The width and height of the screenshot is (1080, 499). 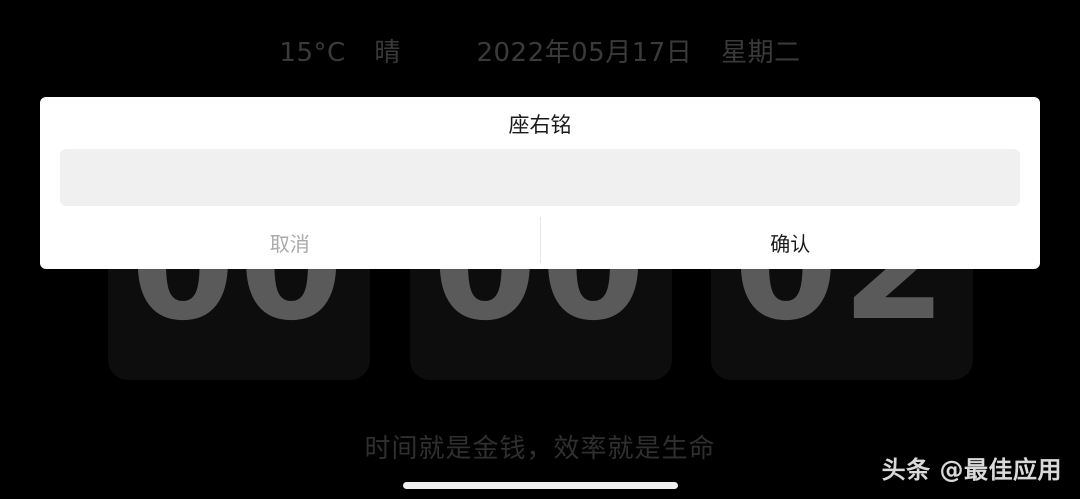 What do you see at coordinates (312, 53) in the screenshot?
I see `temperature-label: 15°C` at bounding box center [312, 53].